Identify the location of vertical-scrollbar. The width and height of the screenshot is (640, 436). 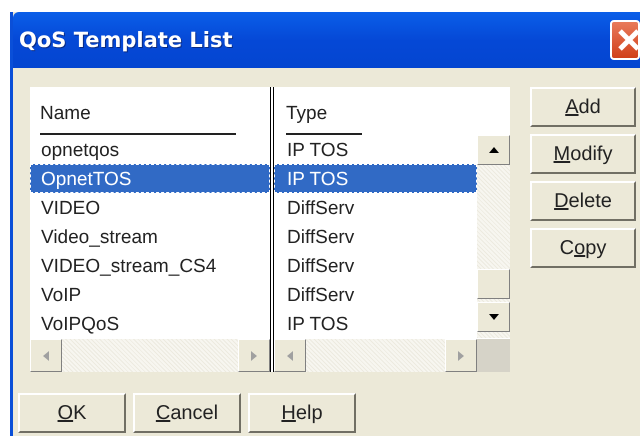
(493, 236).